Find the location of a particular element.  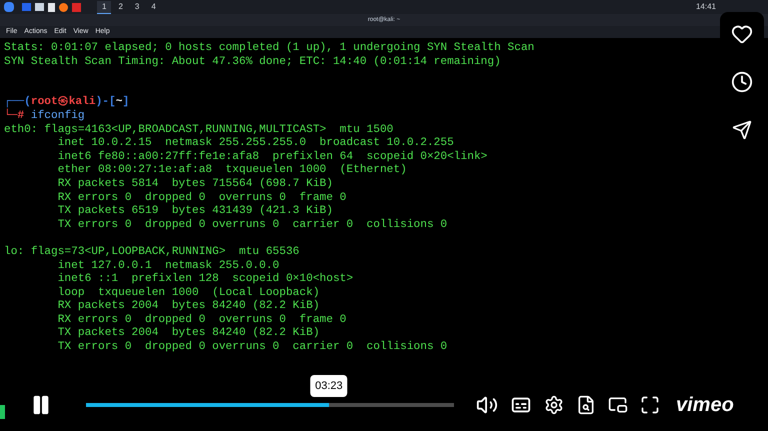

terminal-line: inet 127.0.0.1 netmask 255.0.0.0 is located at coordinates (168, 266).